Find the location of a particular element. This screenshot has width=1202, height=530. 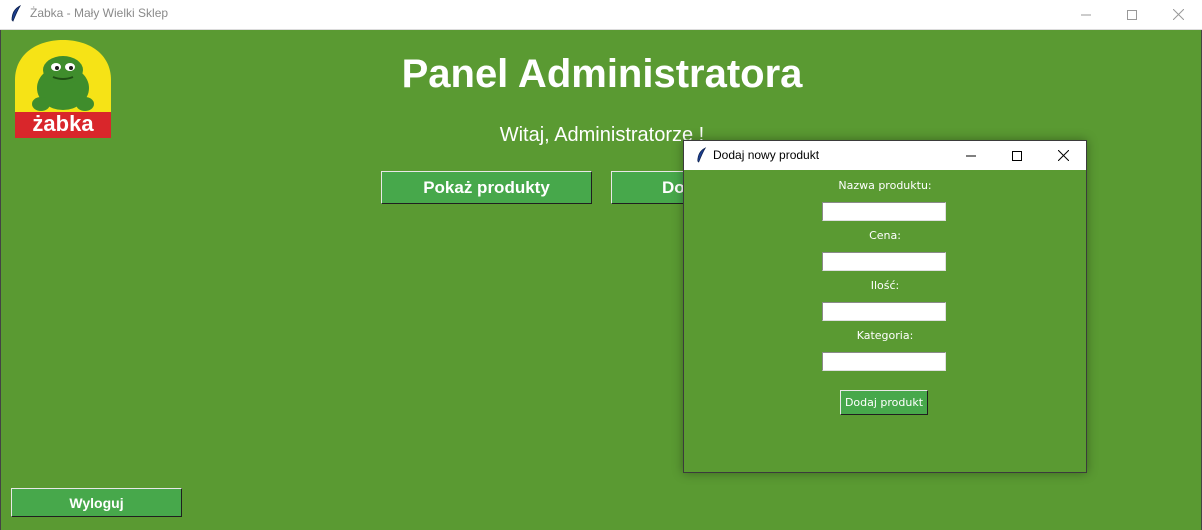

logout-button: Wyloguj is located at coordinates (96, 502).